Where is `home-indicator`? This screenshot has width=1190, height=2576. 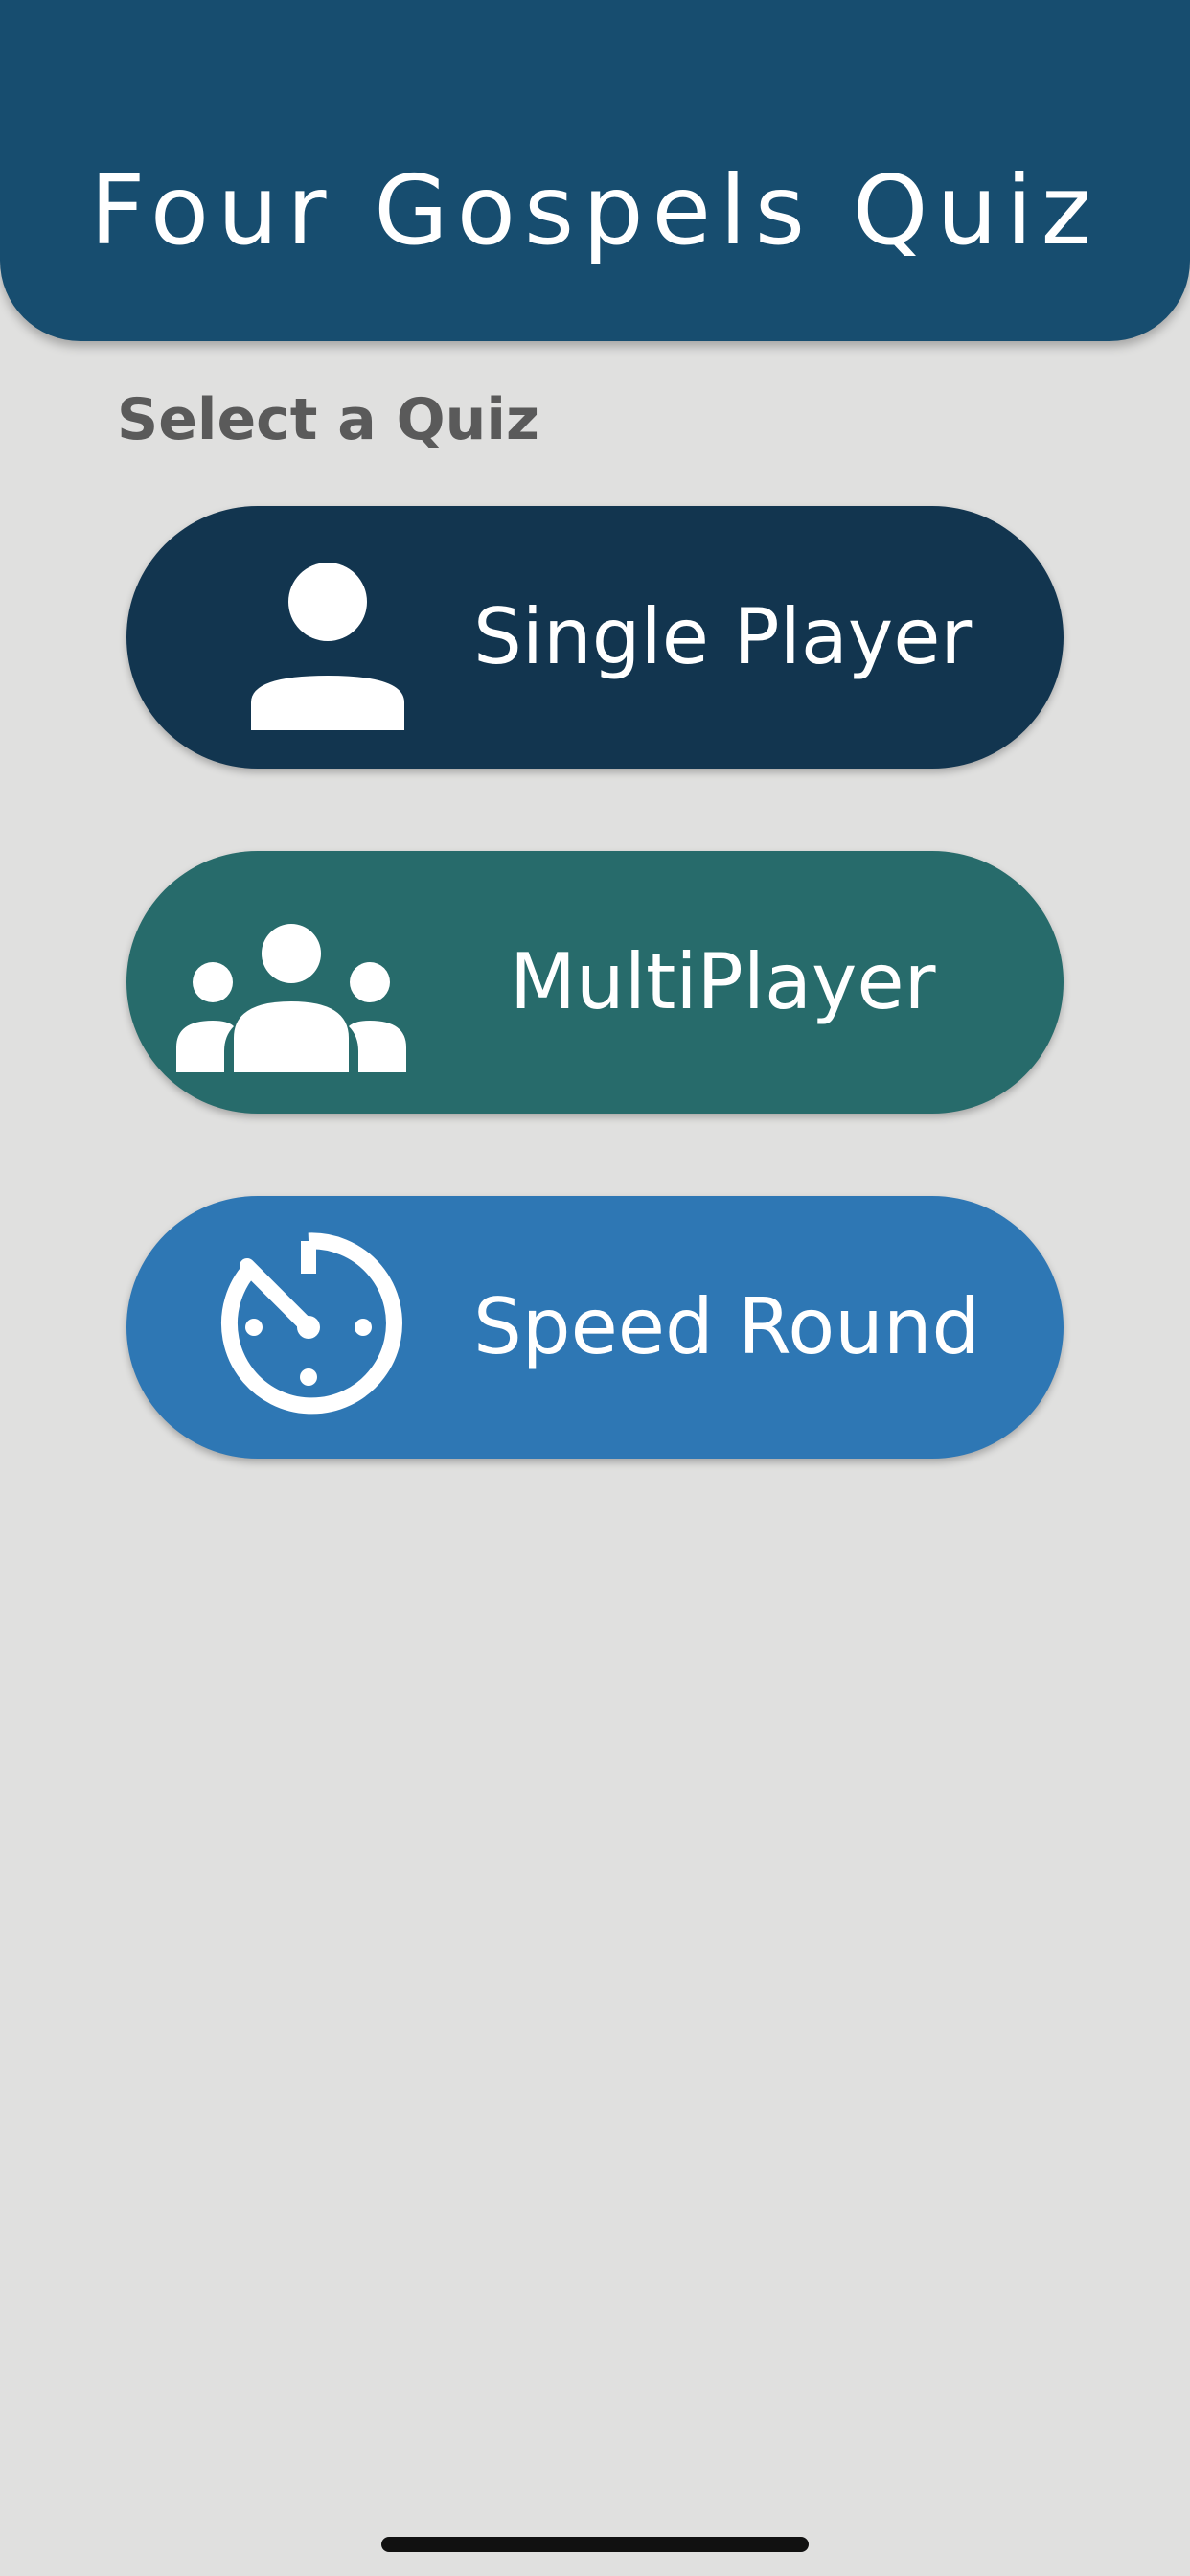
home-indicator is located at coordinates (595, 2544).